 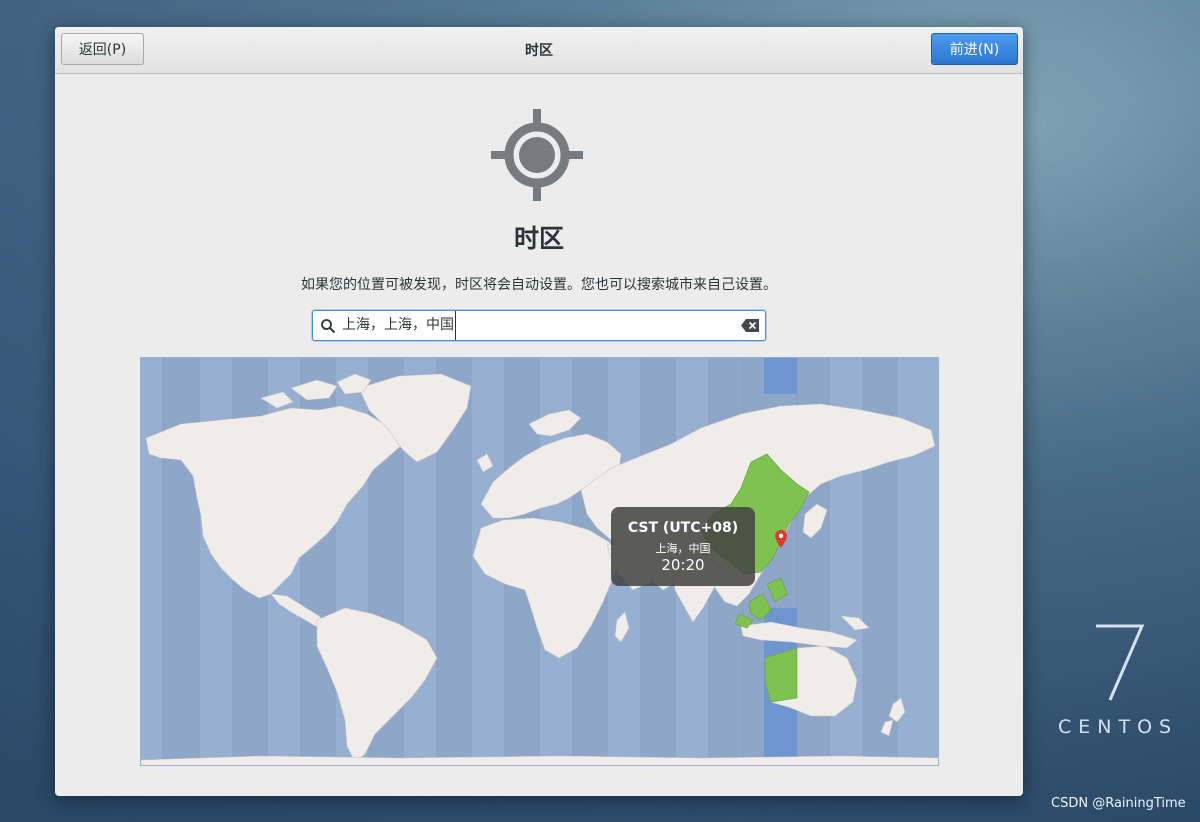 What do you see at coordinates (328, 326) in the screenshot?
I see `search-icon` at bounding box center [328, 326].